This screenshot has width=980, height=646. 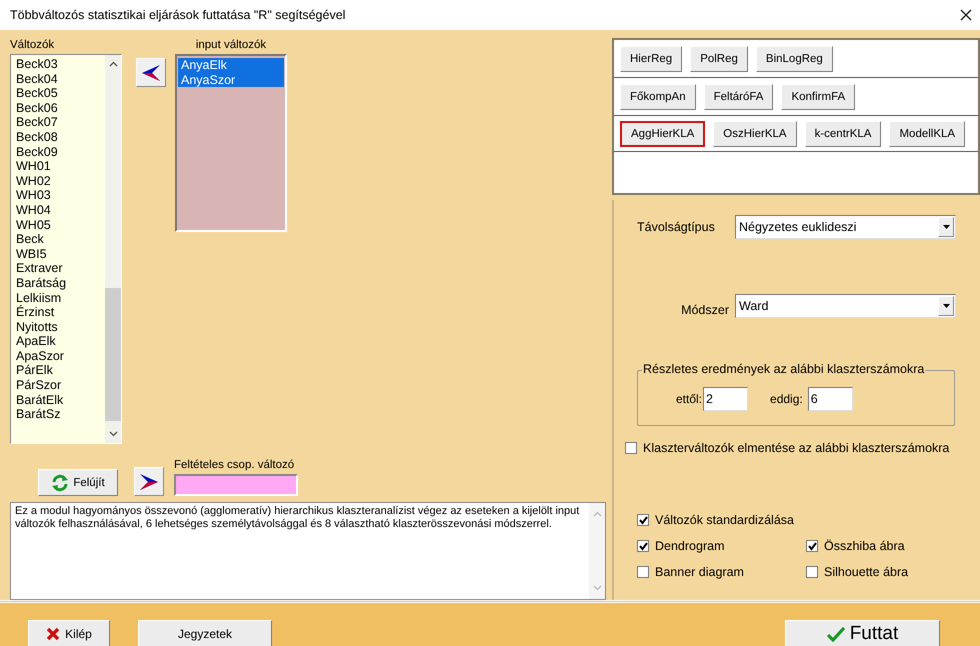 I want to click on list-item: Nyitotts, so click(x=59, y=327).